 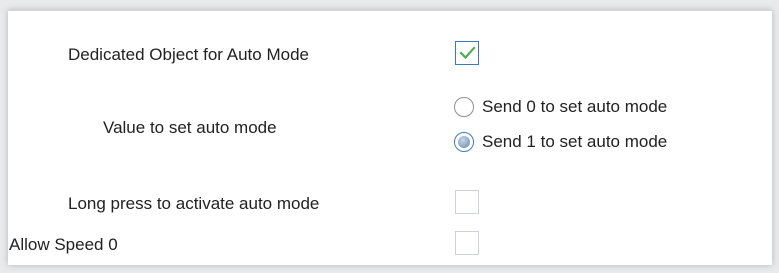 What do you see at coordinates (467, 243) in the screenshot?
I see `allow-speed-0-checkbox` at bounding box center [467, 243].